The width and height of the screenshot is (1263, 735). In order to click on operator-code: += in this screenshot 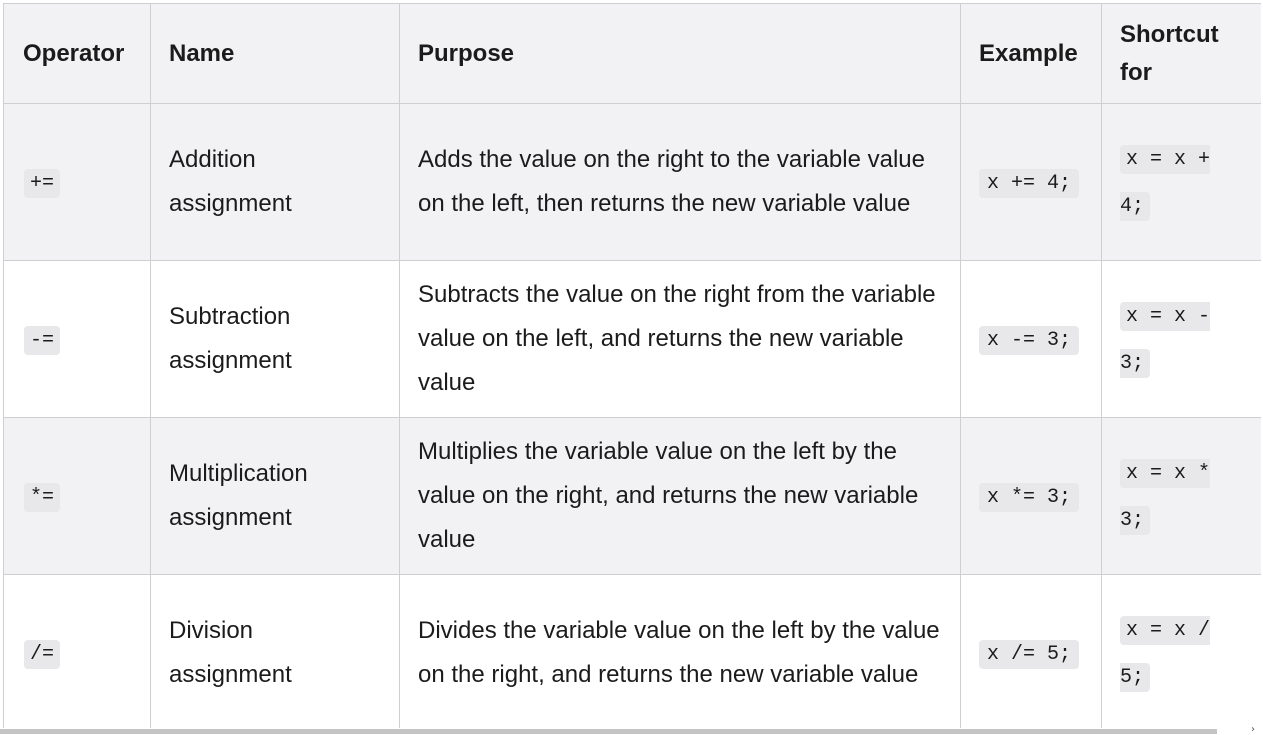, I will do `click(42, 183)`.